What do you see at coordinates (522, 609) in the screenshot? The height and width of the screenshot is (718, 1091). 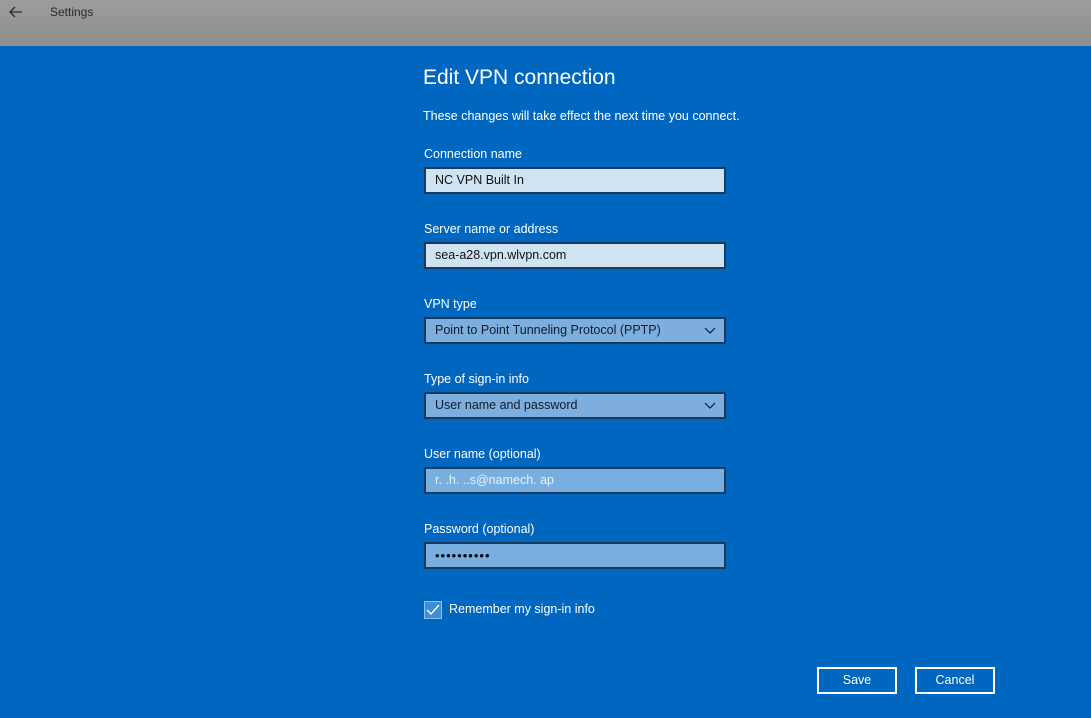 I see `remember-signin-label: Remember my sign-in info` at bounding box center [522, 609].